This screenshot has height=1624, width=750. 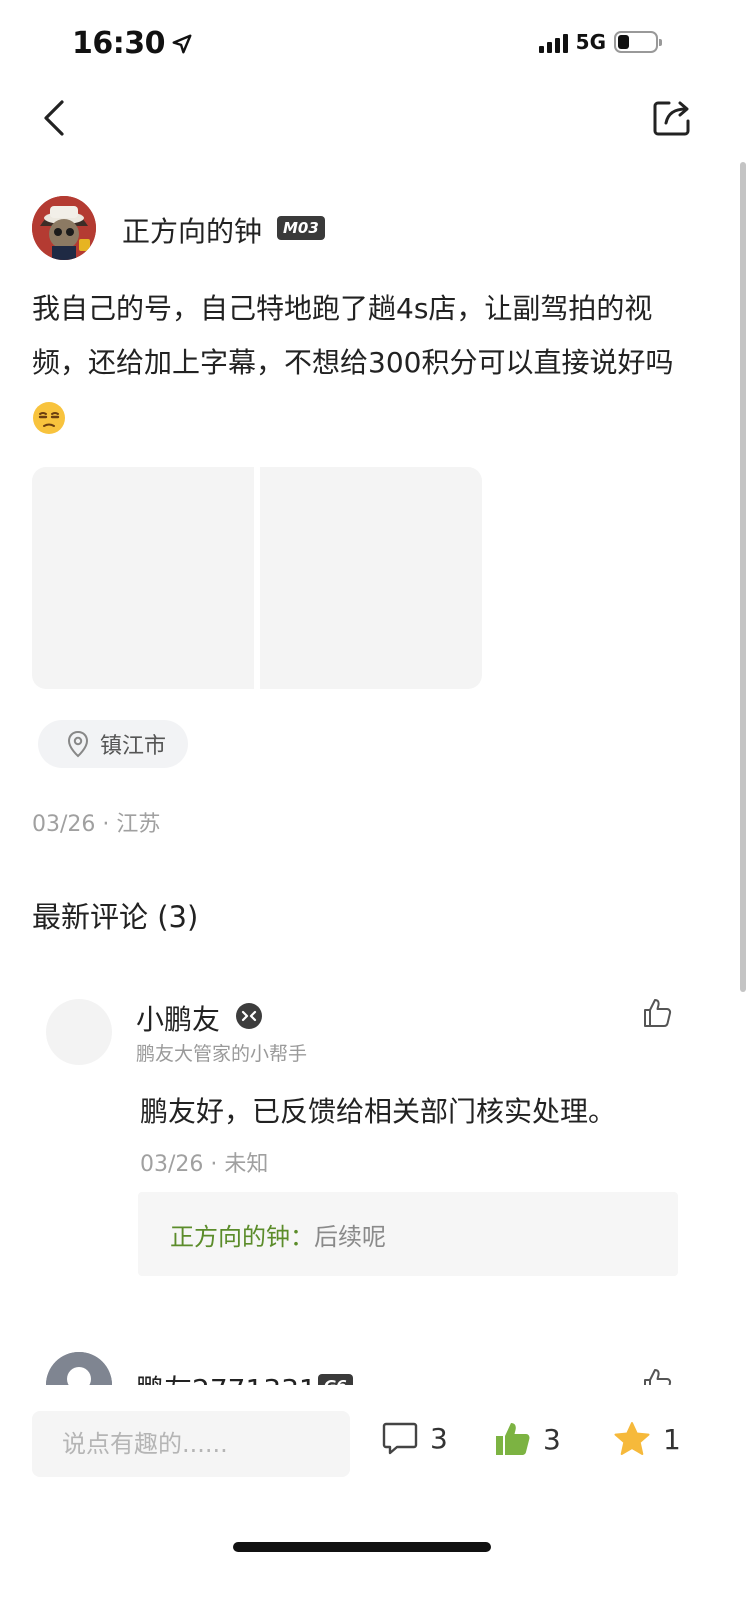 What do you see at coordinates (400, 1438) in the screenshot?
I see `comment-bubble-icon` at bounding box center [400, 1438].